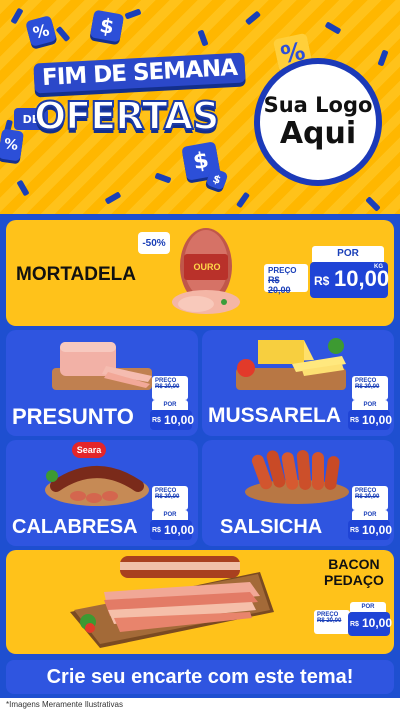  I want to click on product-card-bacon: BACON PEDAÇO PREÇO R$ 20,00 POR R$ 10,00, so click(200, 602).